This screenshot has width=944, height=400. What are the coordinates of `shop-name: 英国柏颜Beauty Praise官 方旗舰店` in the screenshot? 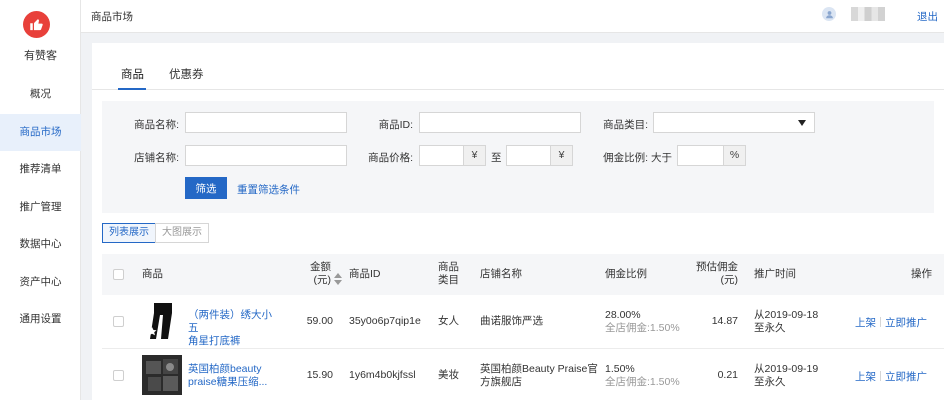 It's located at (539, 376).